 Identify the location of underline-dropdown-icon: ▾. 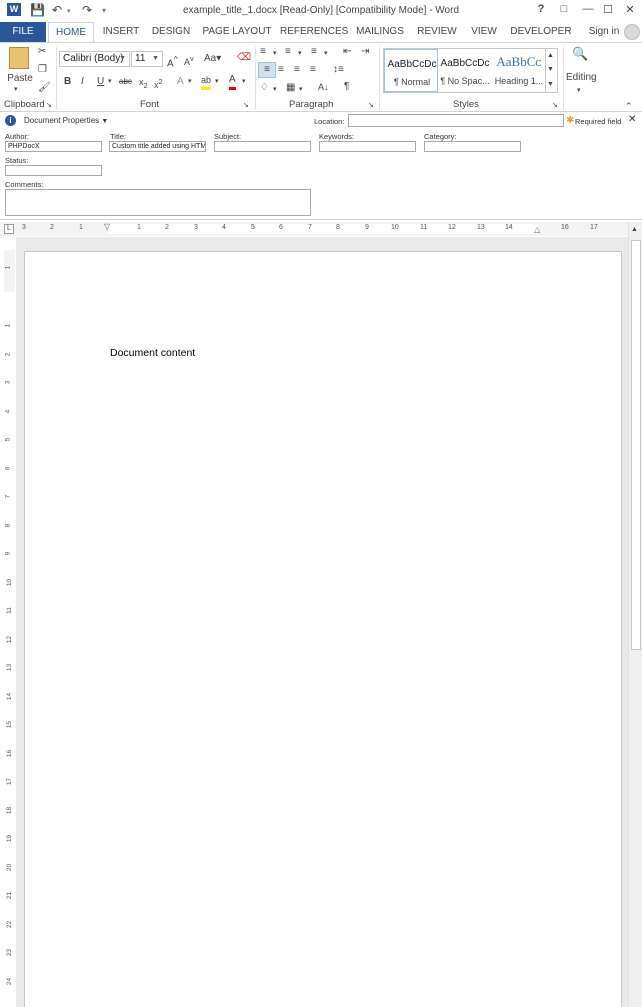
(110, 82).